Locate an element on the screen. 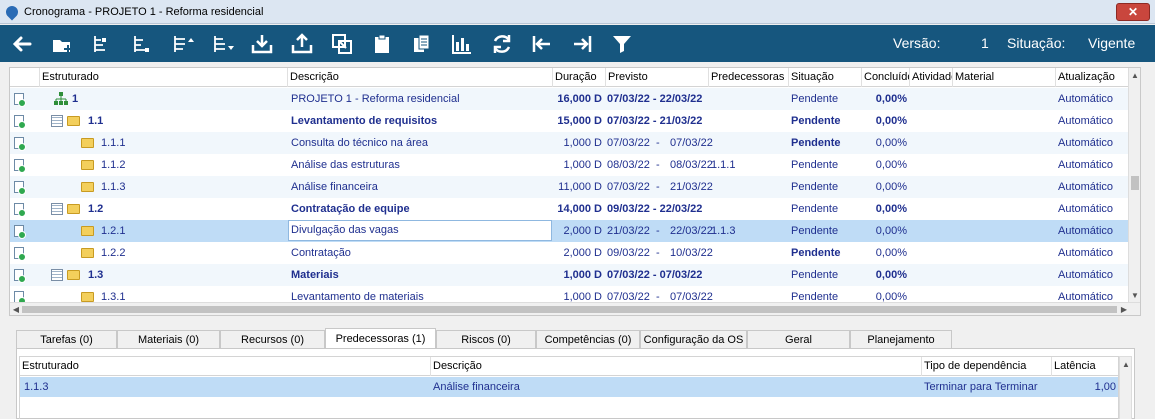 This screenshot has height=419, width=1155. add-task-icon is located at coordinates (62, 46).